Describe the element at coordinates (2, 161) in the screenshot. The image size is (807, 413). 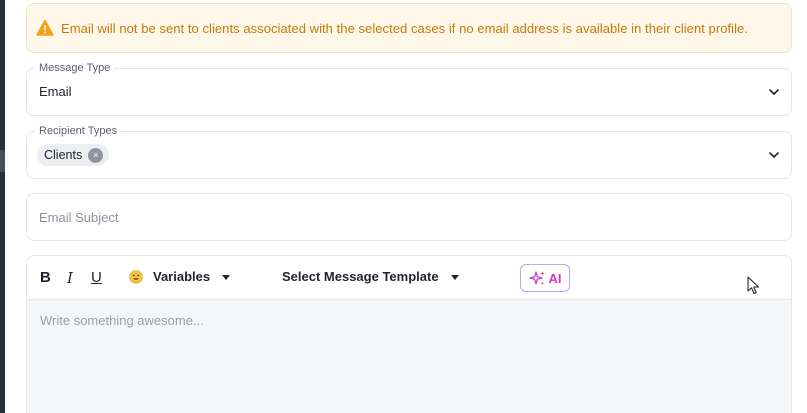
I see `rail-segment` at that location.